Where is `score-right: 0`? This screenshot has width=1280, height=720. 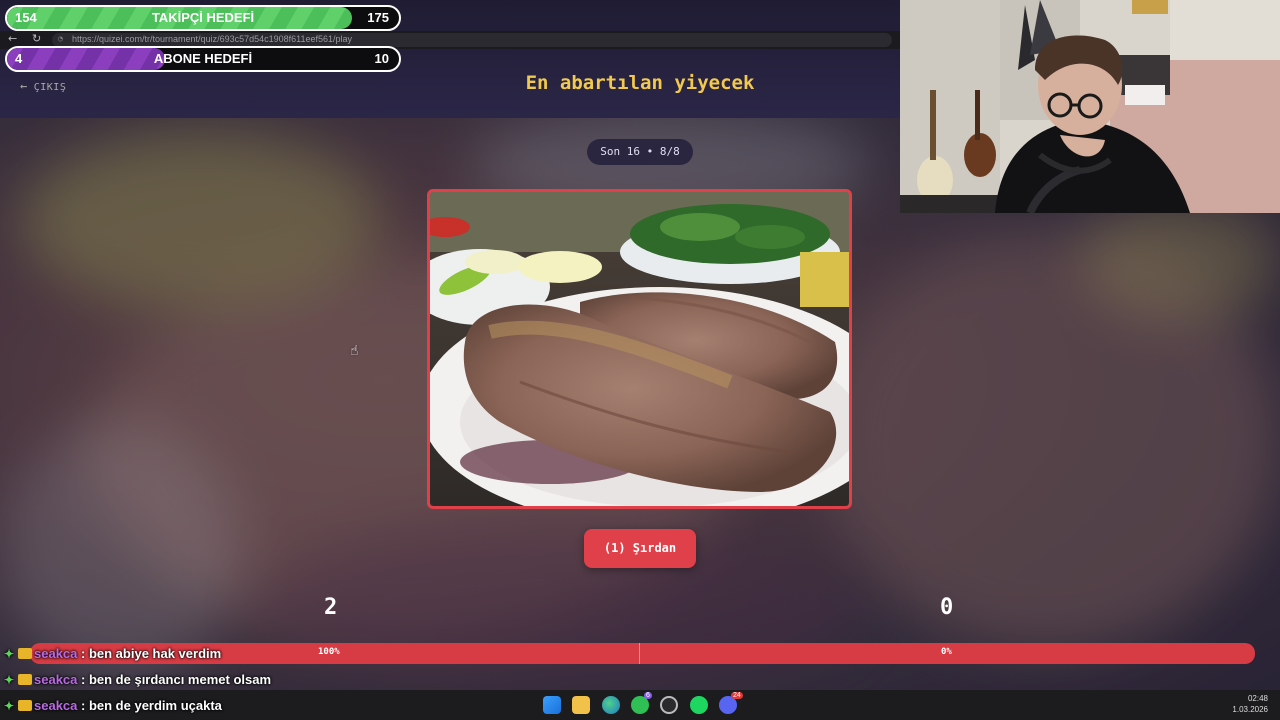
score-right: 0 is located at coordinates (947, 607).